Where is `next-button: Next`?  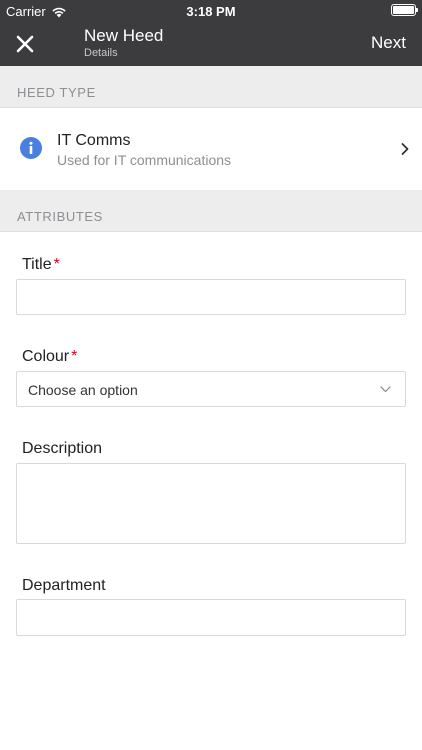 next-button: Next is located at coordinates (388, 43).